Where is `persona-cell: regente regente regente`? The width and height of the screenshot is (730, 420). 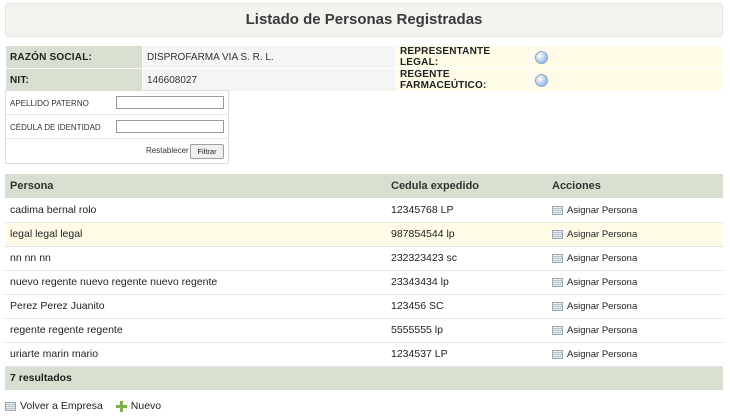
persona-cell: regente regente regente is located at coordinates (195, 330).